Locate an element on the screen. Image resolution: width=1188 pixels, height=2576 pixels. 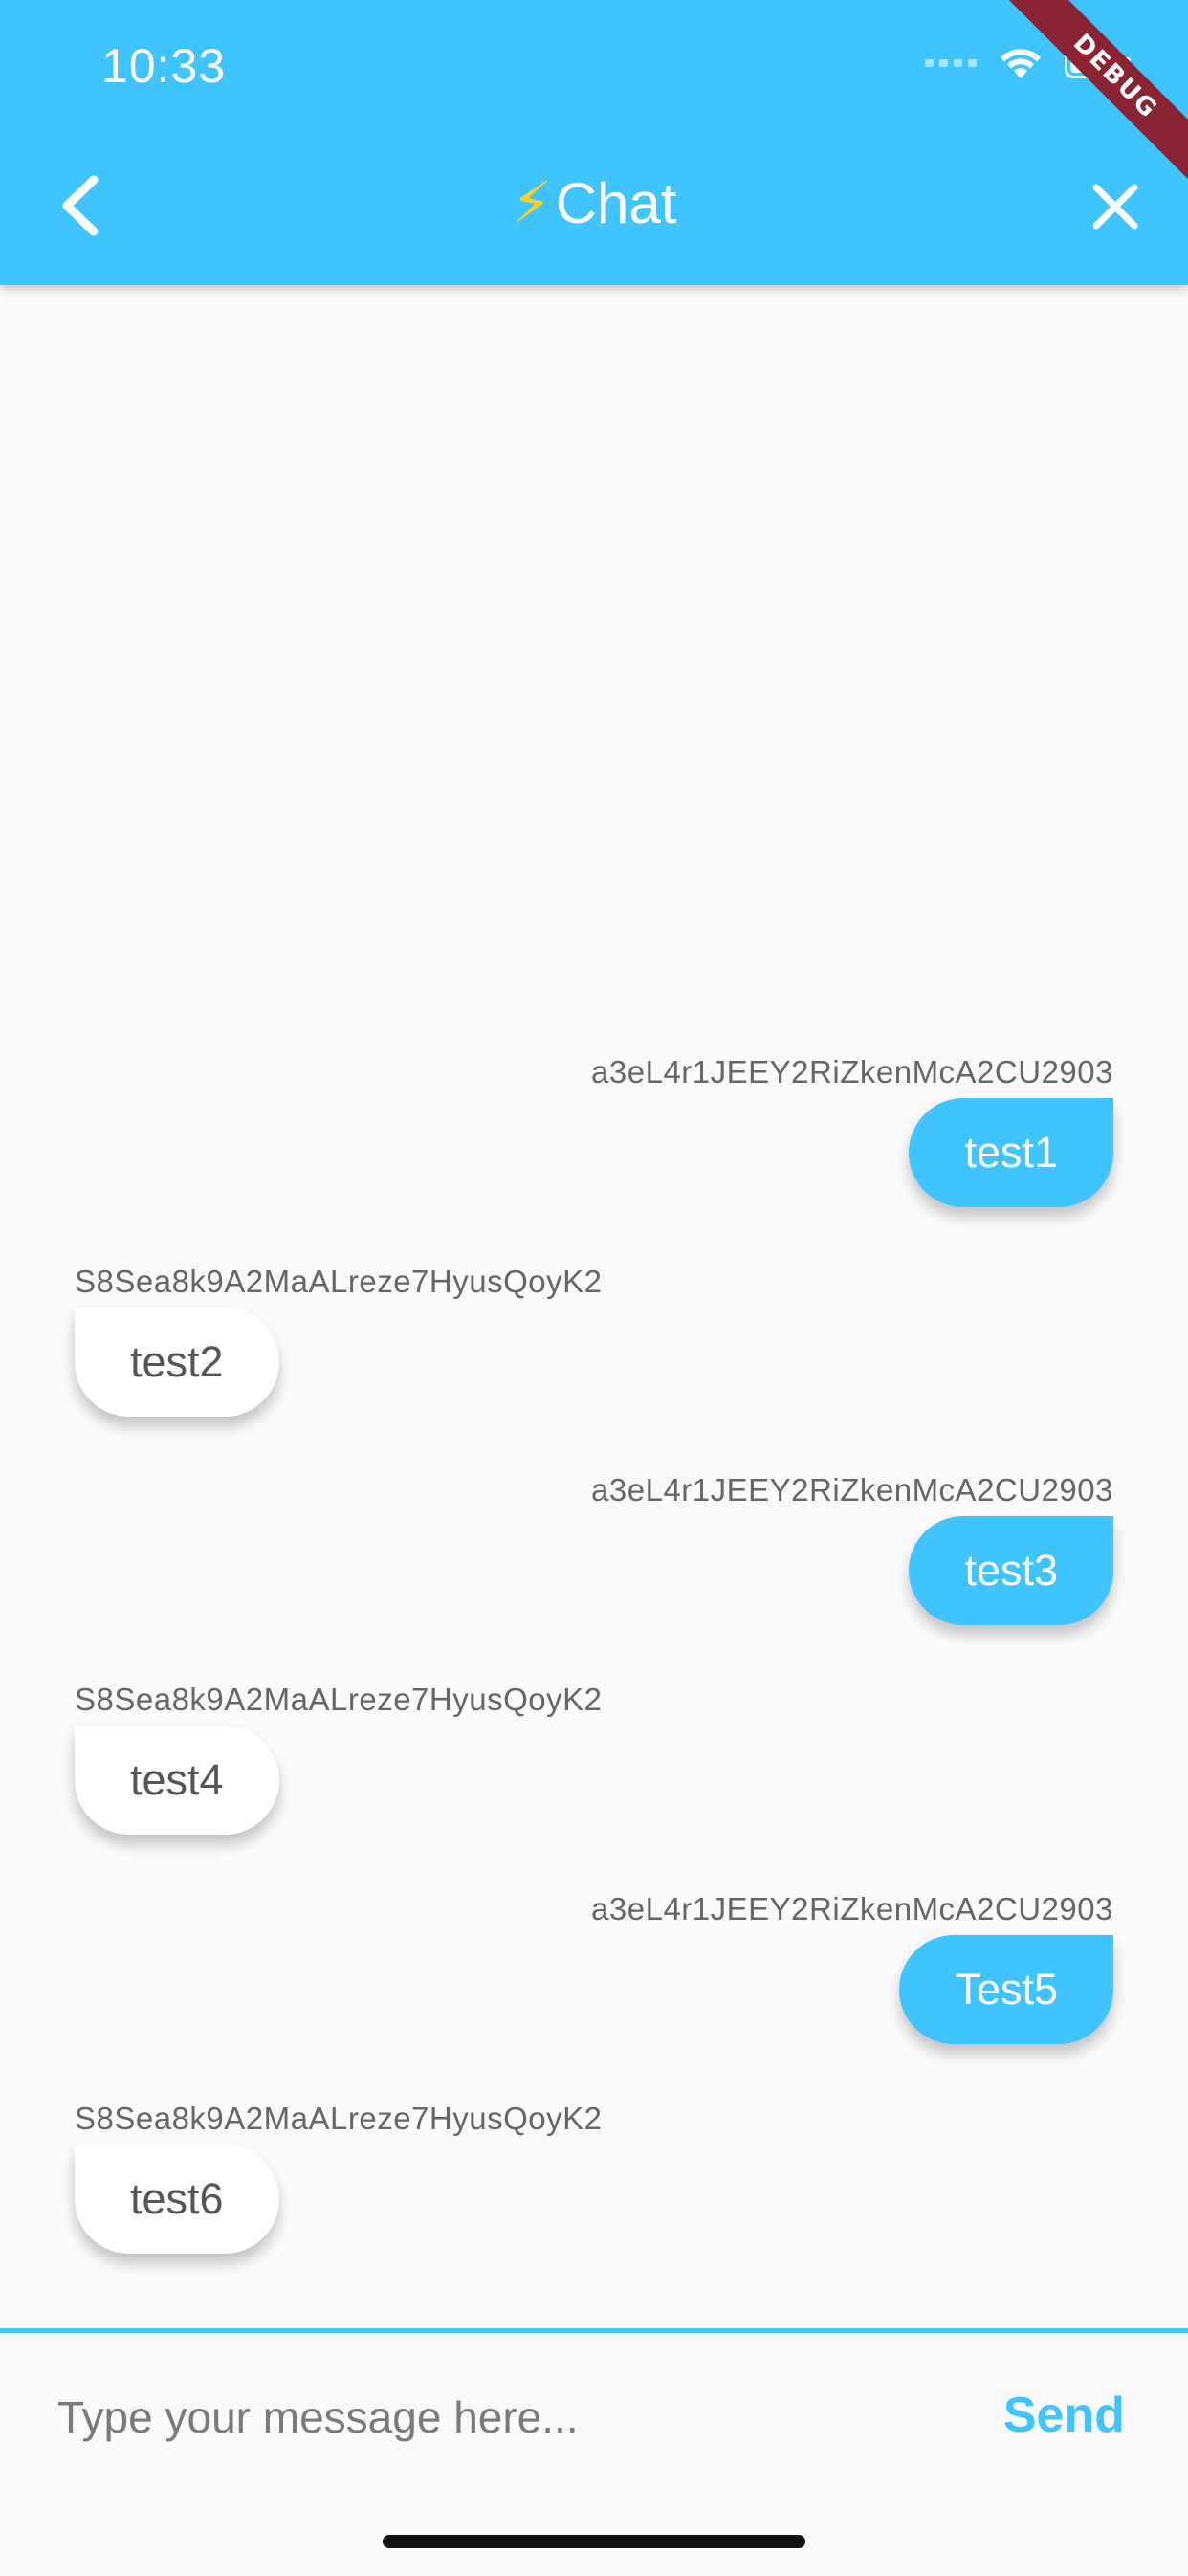
wifi-icon is located at coordinates (1021, 63).